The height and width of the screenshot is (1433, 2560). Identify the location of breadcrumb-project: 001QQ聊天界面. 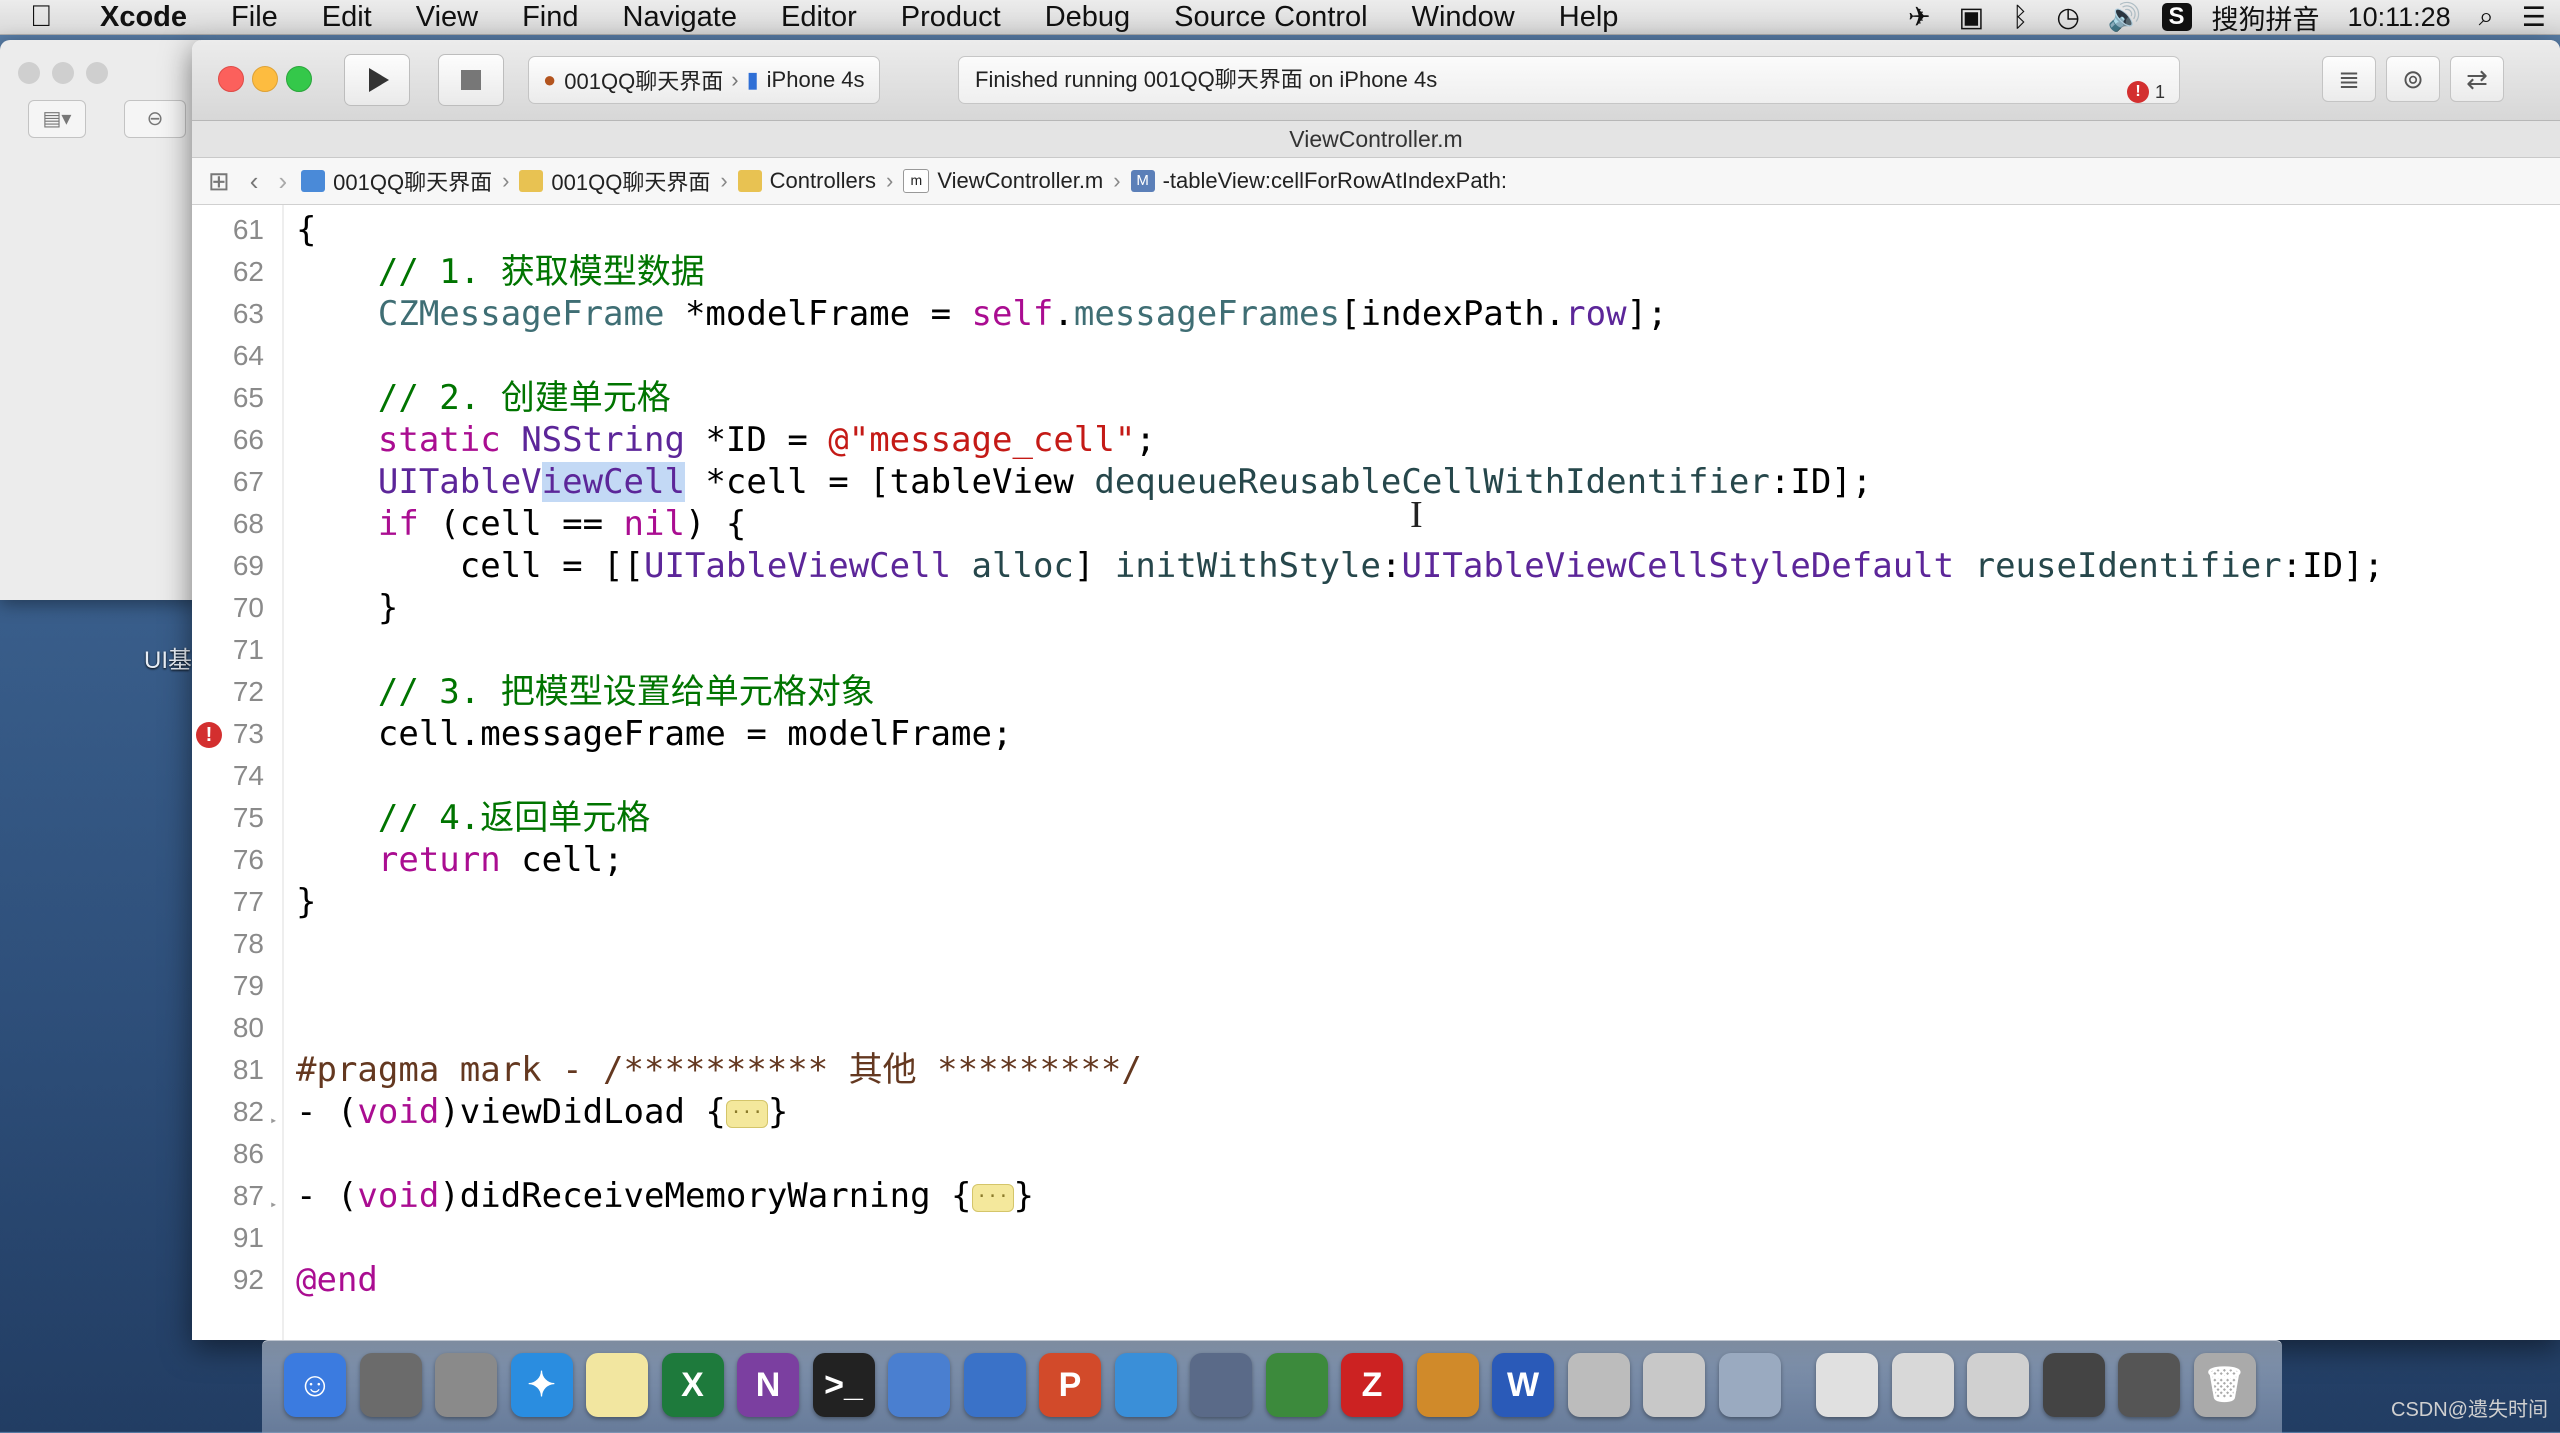
(396, 181).